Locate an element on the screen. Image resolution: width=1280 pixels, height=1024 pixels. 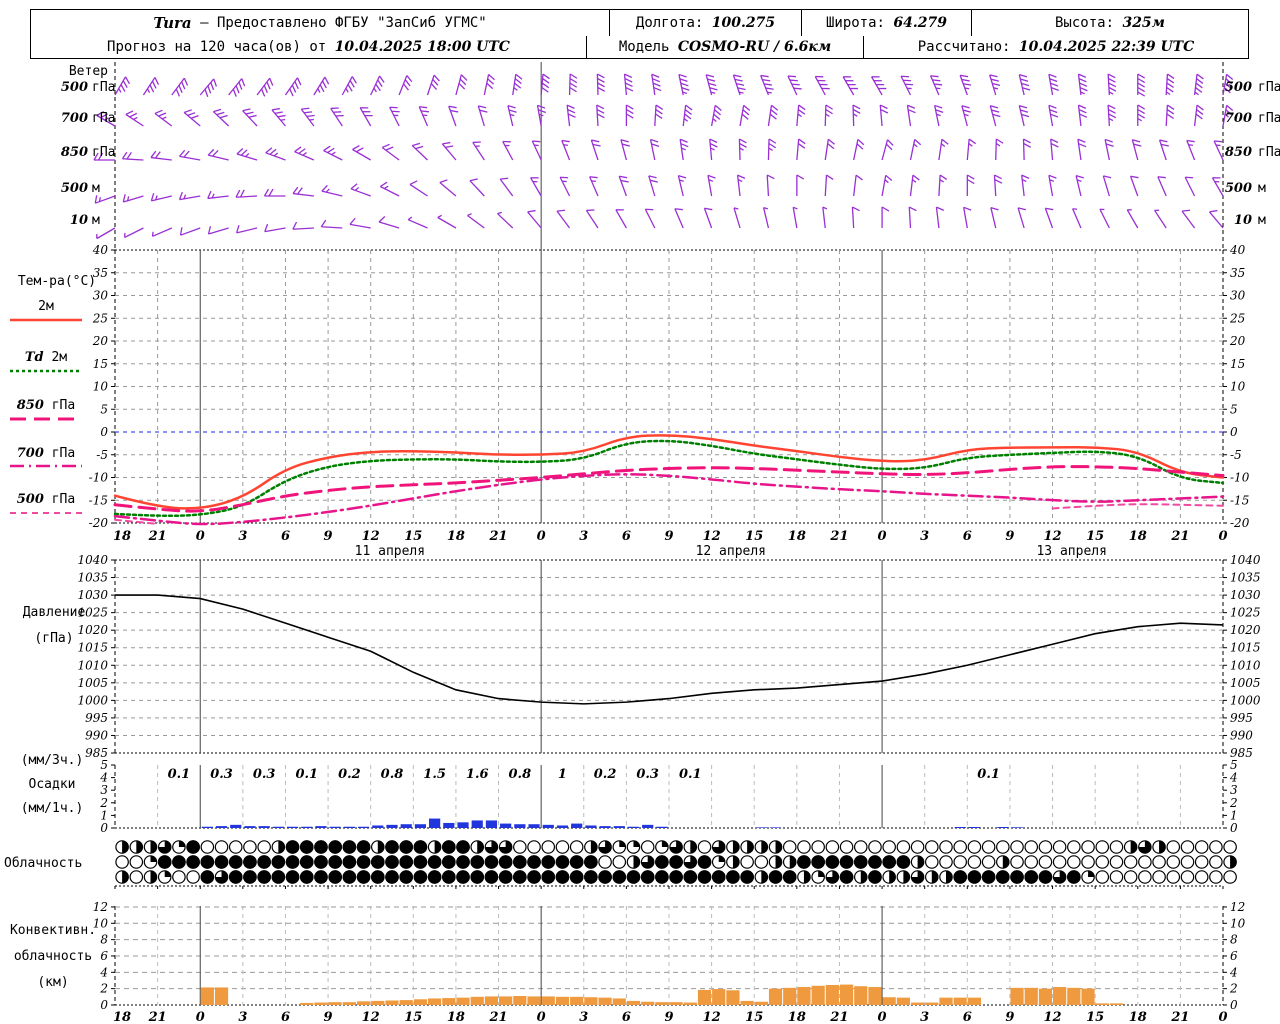
svg-text: 20 is located at coordinates (1237, 341).